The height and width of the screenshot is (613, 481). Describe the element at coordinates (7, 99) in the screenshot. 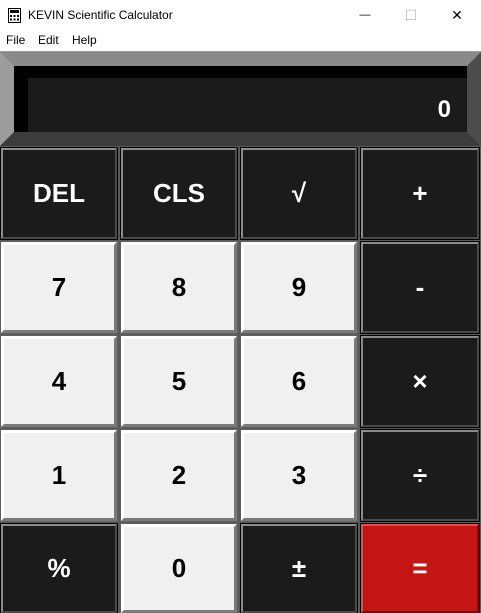

I see `display-bevel-left` at that location.